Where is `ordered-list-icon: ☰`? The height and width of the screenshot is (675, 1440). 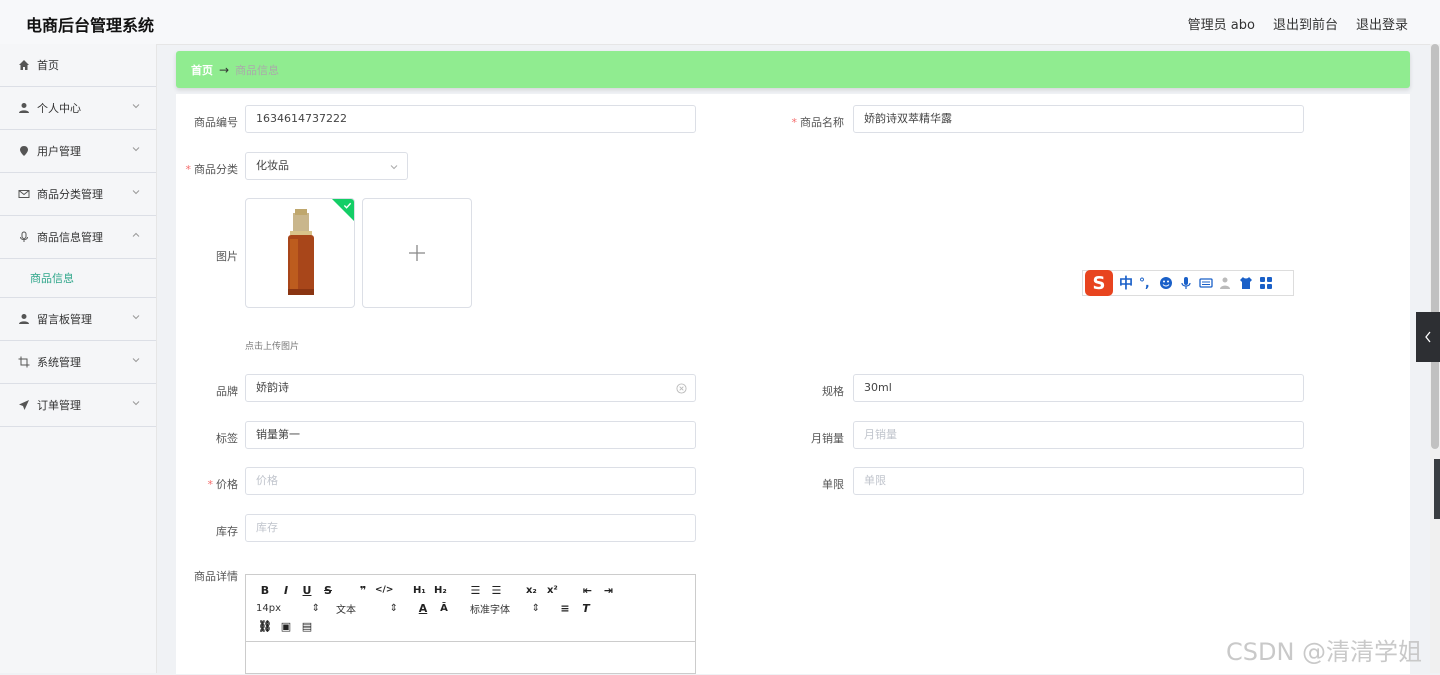
ordered-list-icon: ☰ is located at coordinates (475, 590).